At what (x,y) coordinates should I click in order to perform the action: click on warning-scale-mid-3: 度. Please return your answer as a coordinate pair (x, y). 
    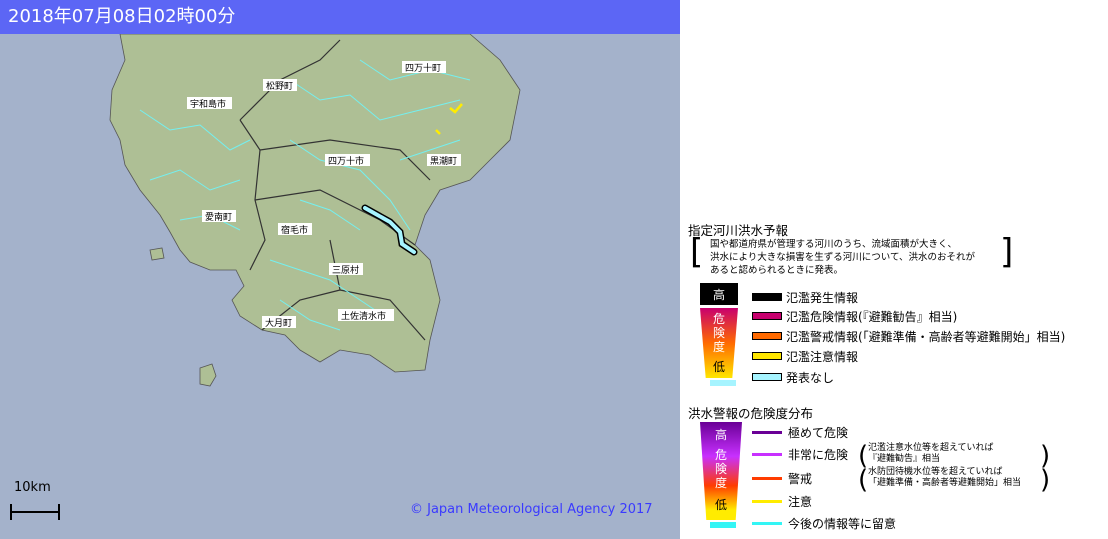
    Looking at the image, I should click on (720, 483).